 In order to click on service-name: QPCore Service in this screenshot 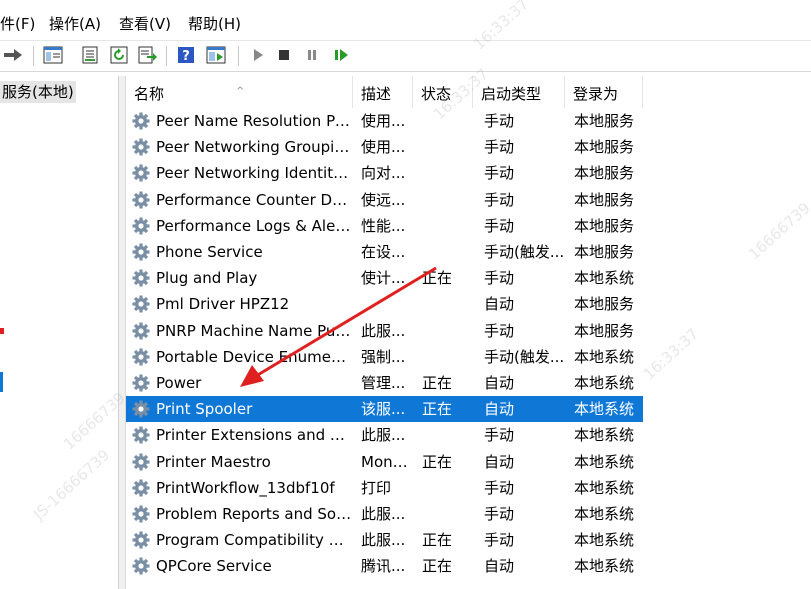, I will do `click(214, 566)`.